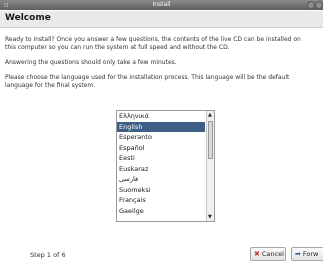 Image resolution: width=323 pixels, height=261 pixels. Describe the element at coordinates (28, 18) in the screenshot. I see `page-title: Welcome` at that location.